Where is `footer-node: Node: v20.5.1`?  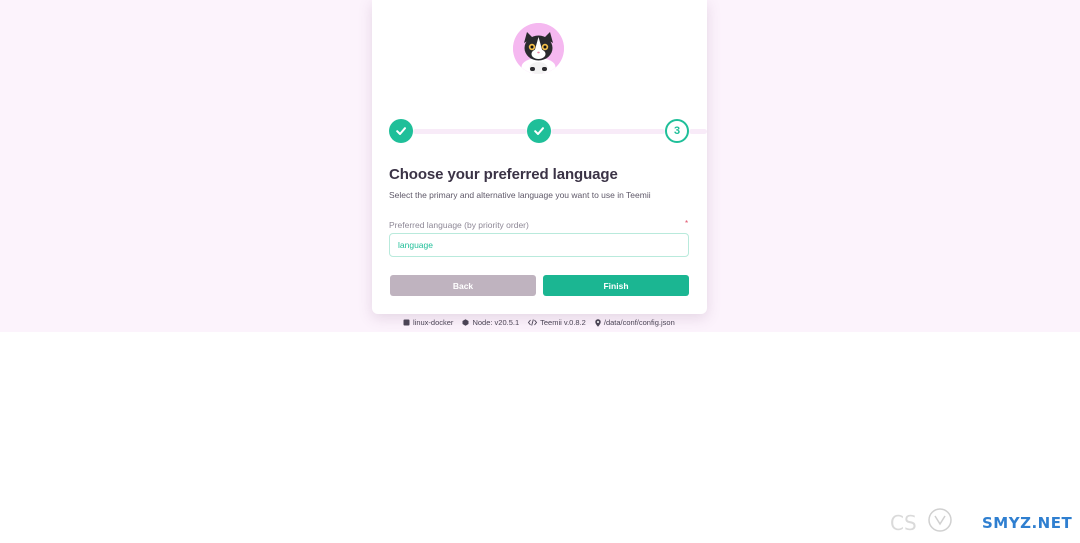 footer-node: Node: v20.5.1 is located at coordinates (490, 322).